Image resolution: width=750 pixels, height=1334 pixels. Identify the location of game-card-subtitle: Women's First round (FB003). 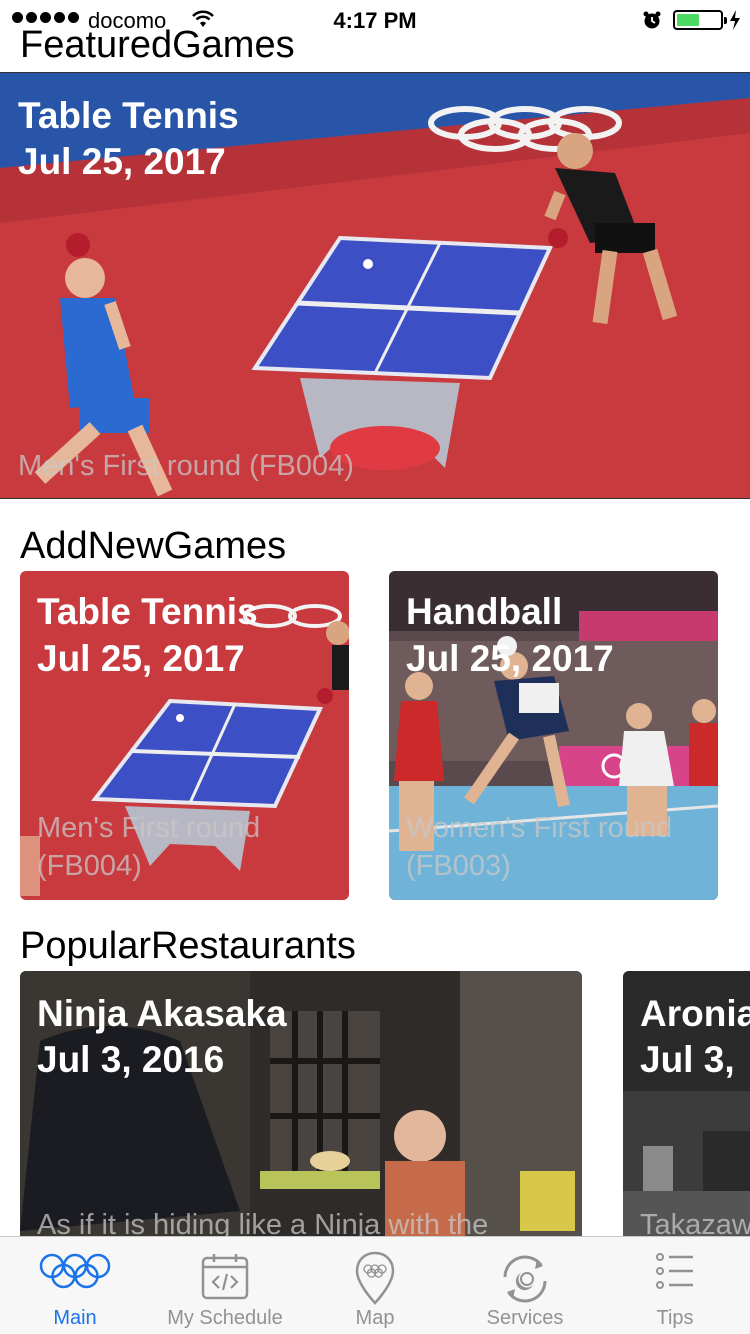
(539, 847).